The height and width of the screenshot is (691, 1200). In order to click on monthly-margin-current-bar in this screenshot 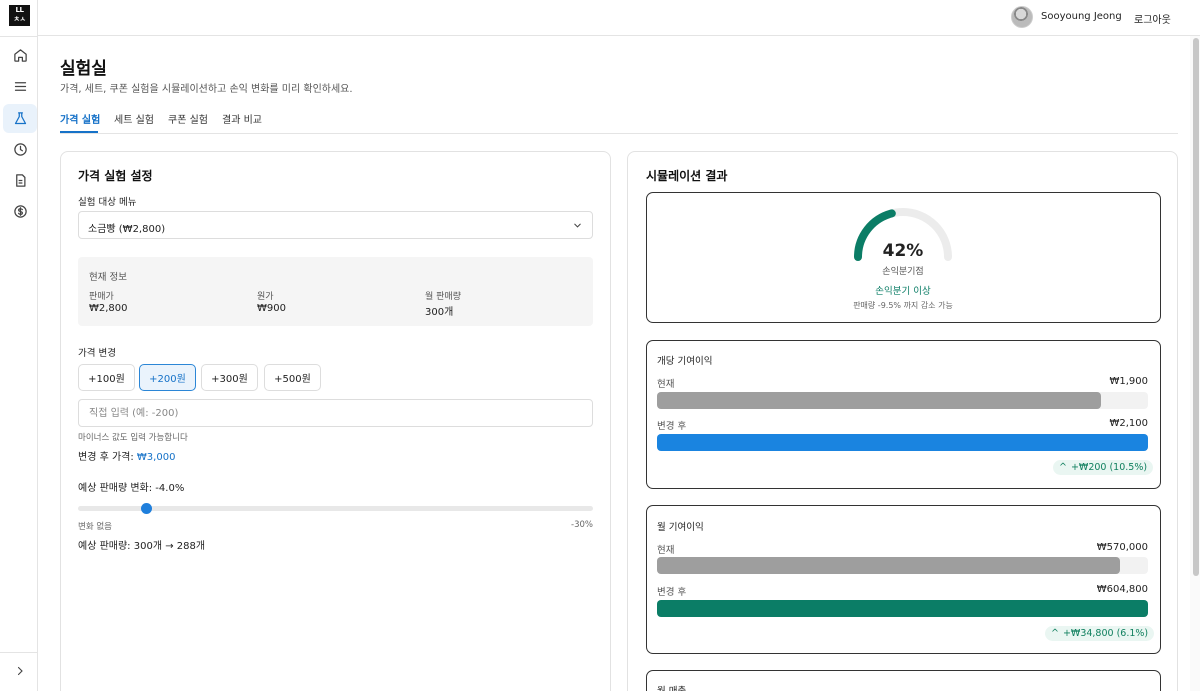, I will do `click(902, 565)`.